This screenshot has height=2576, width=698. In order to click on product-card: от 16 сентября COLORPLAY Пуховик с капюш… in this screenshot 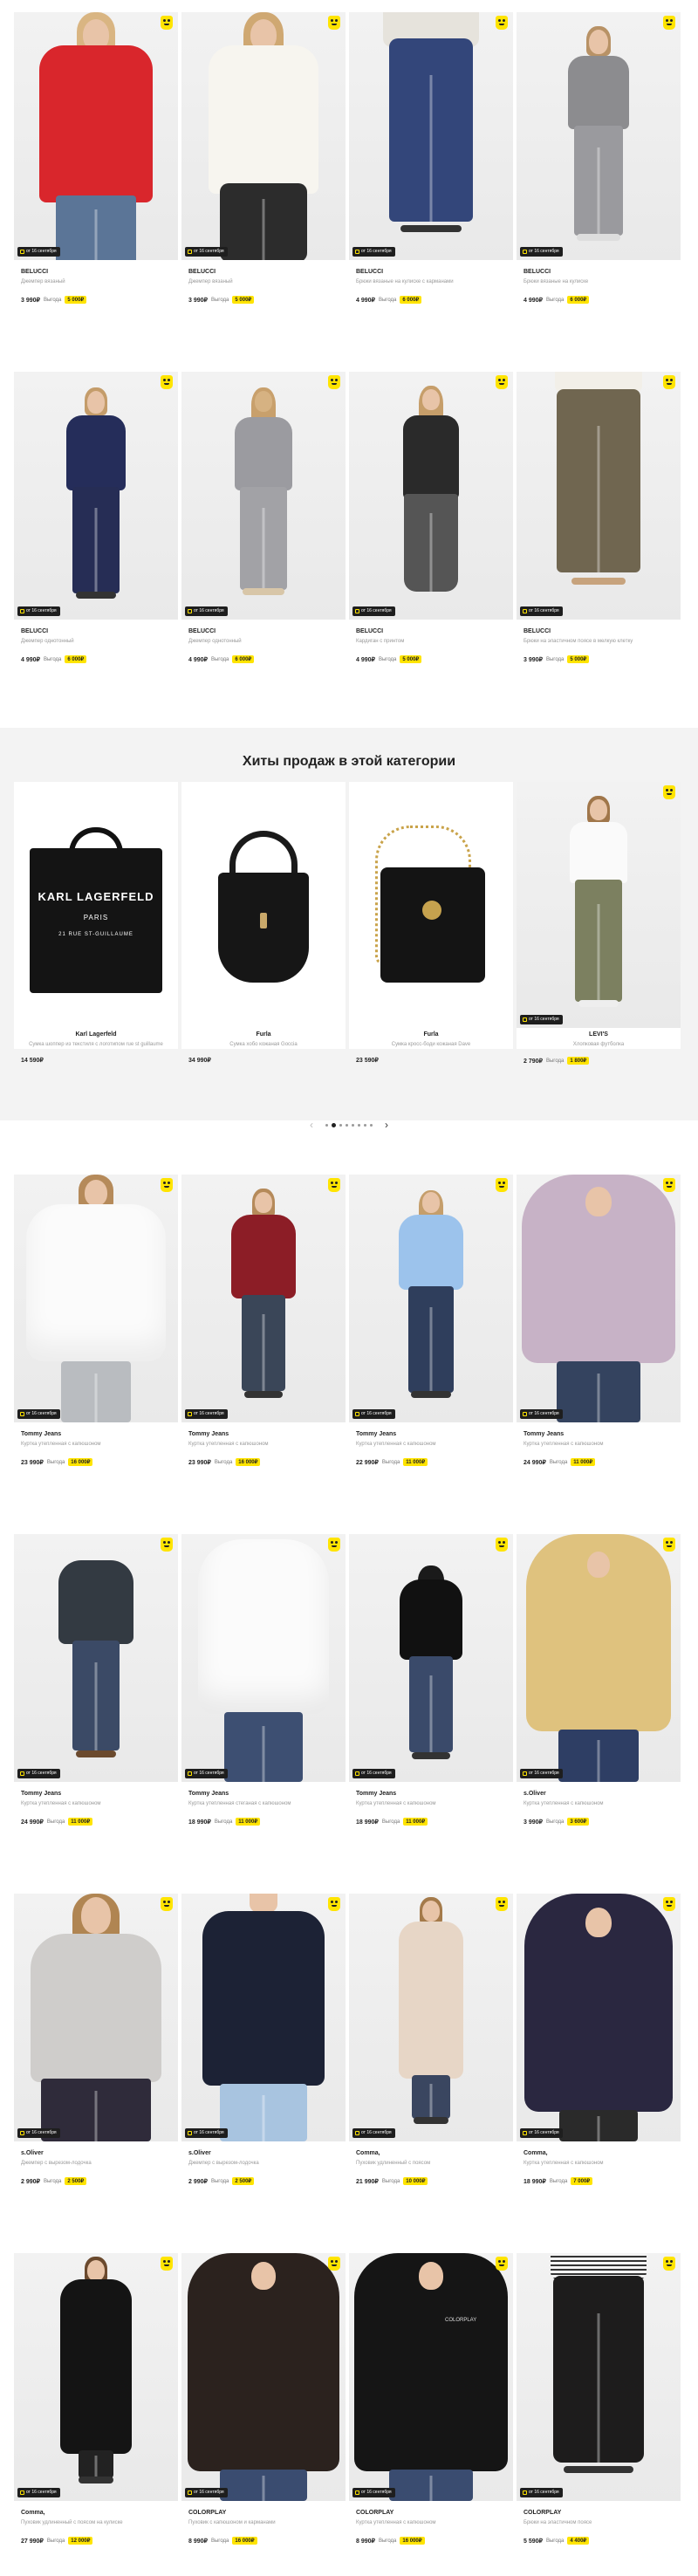, I will do `click(263, 2414)`.